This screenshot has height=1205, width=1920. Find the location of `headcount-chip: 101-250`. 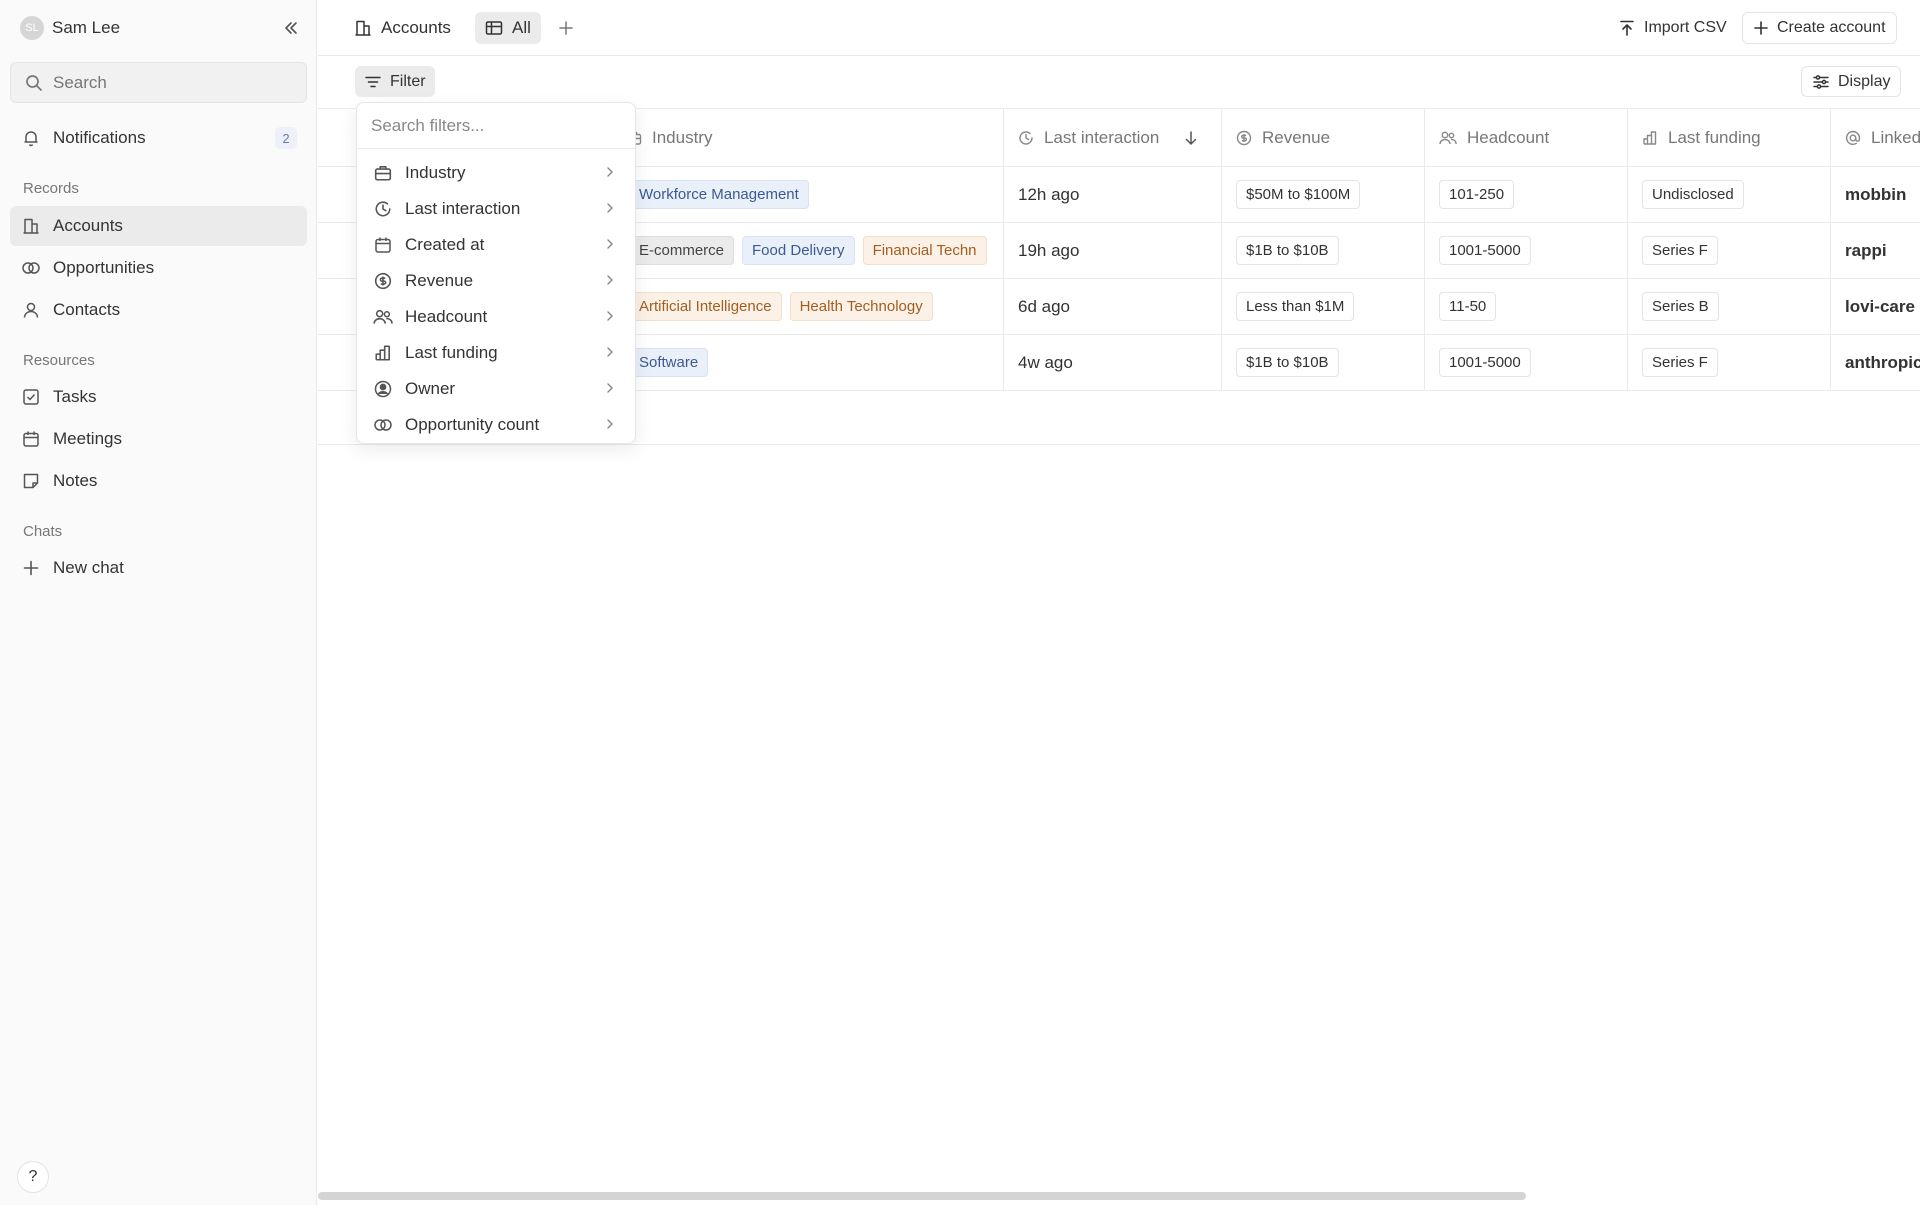

headcount-chip: 101-250 is located at coordinates (1477, 194).